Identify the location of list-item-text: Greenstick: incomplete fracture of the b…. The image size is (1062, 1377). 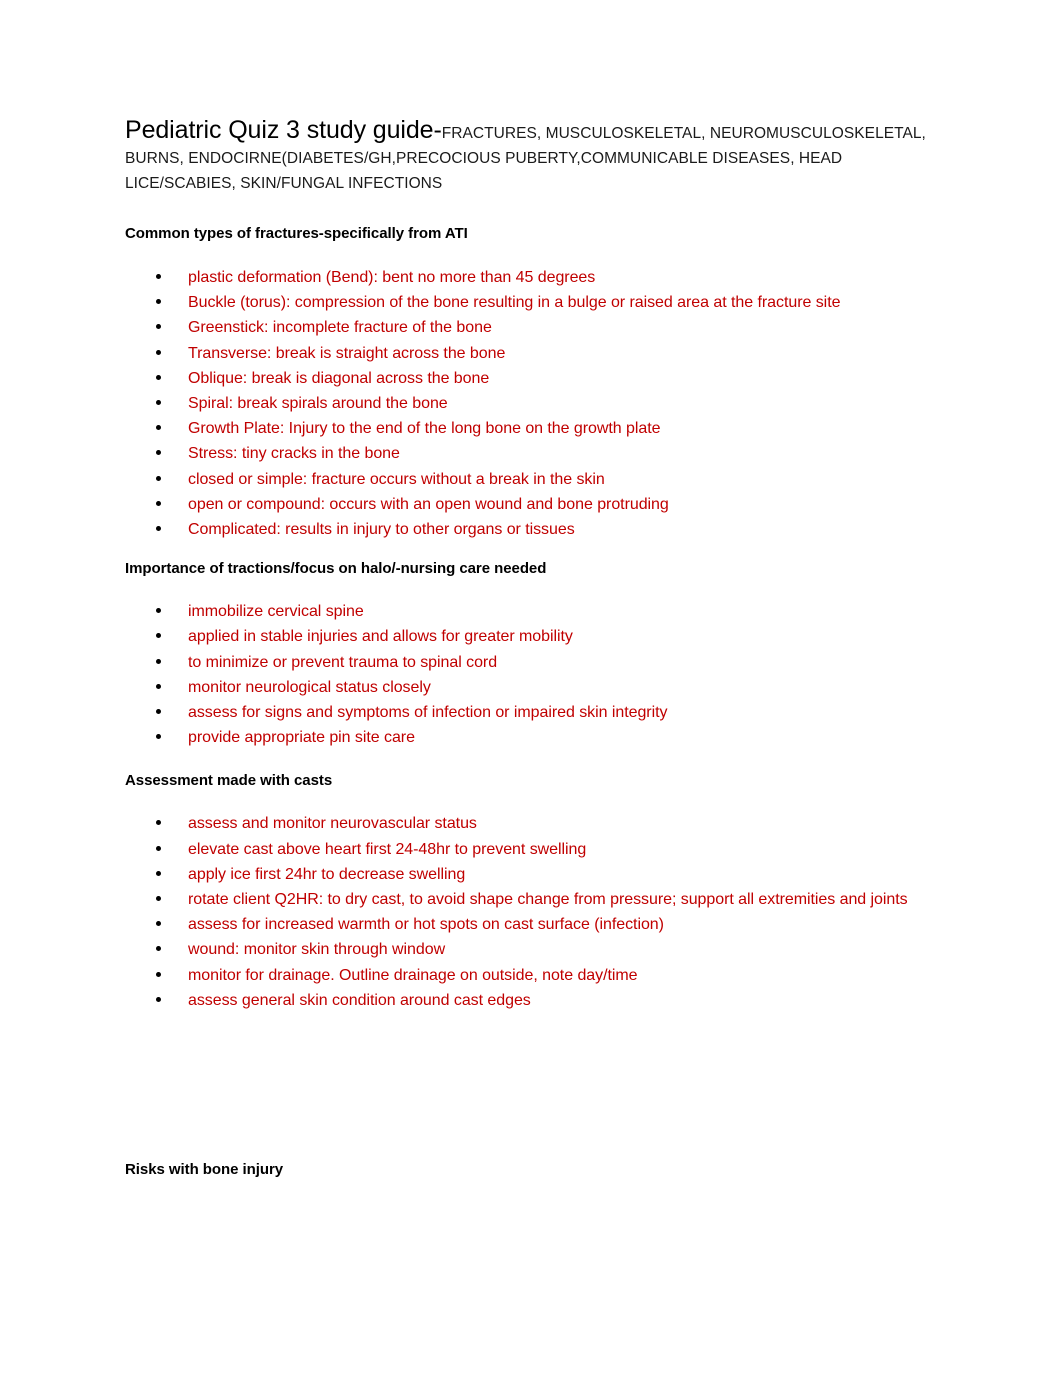
(340, 328).